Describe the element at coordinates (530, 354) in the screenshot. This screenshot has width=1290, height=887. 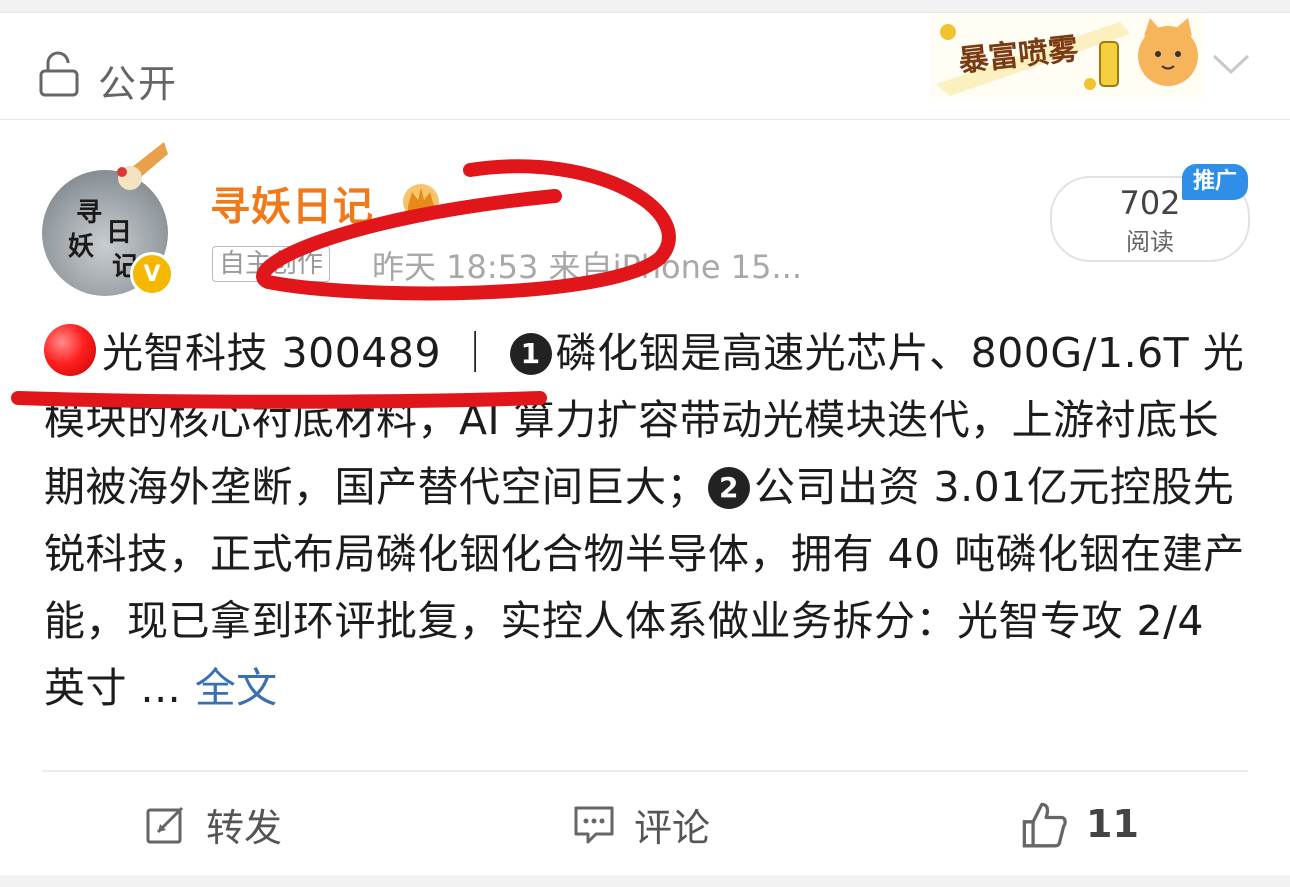
I see `number-1-icon: 1` at that location.